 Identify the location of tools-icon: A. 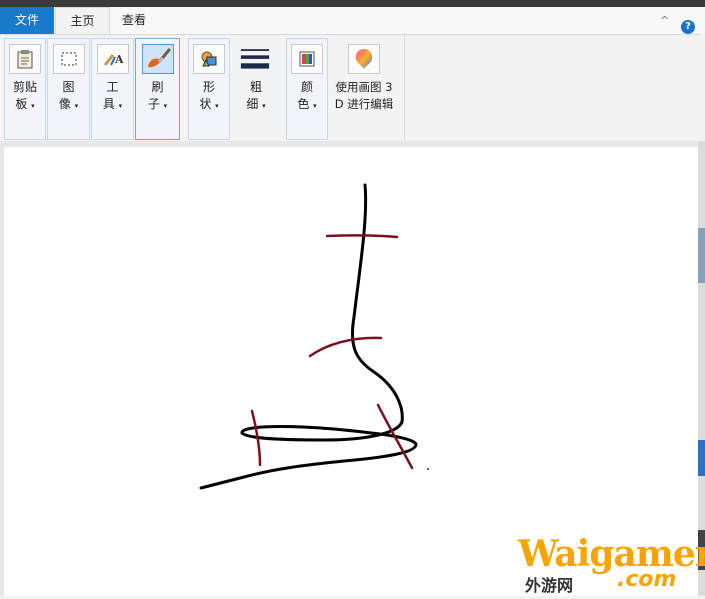
(112, 59).